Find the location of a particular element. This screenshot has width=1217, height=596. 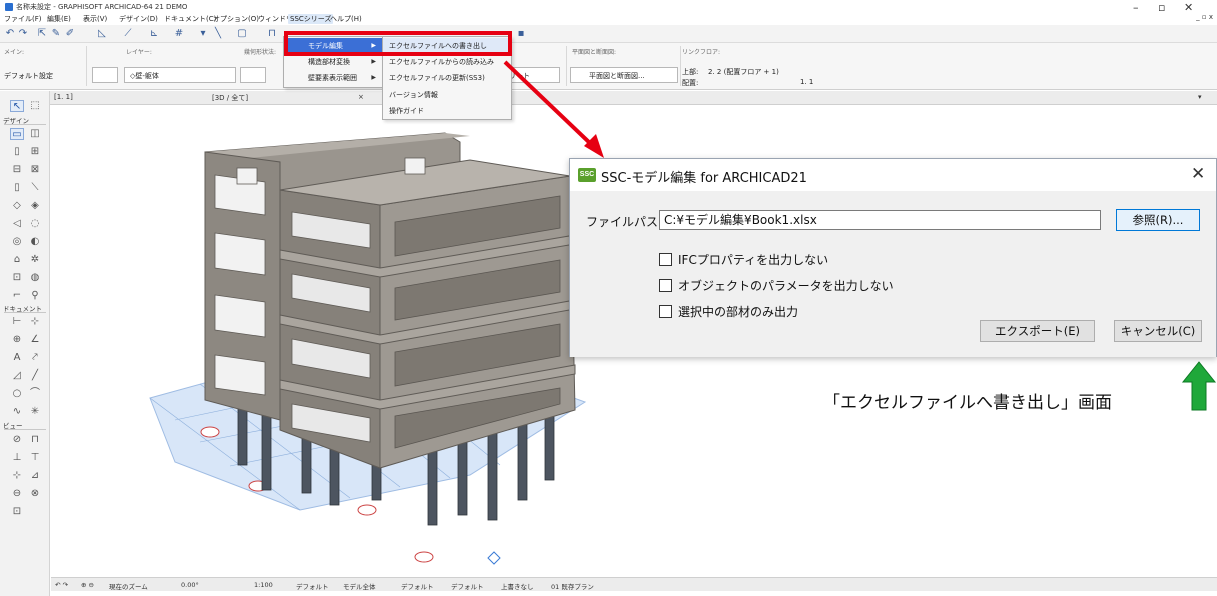

angle-dimension-tool-icon: ∠ is located at coordinates (35, 340).